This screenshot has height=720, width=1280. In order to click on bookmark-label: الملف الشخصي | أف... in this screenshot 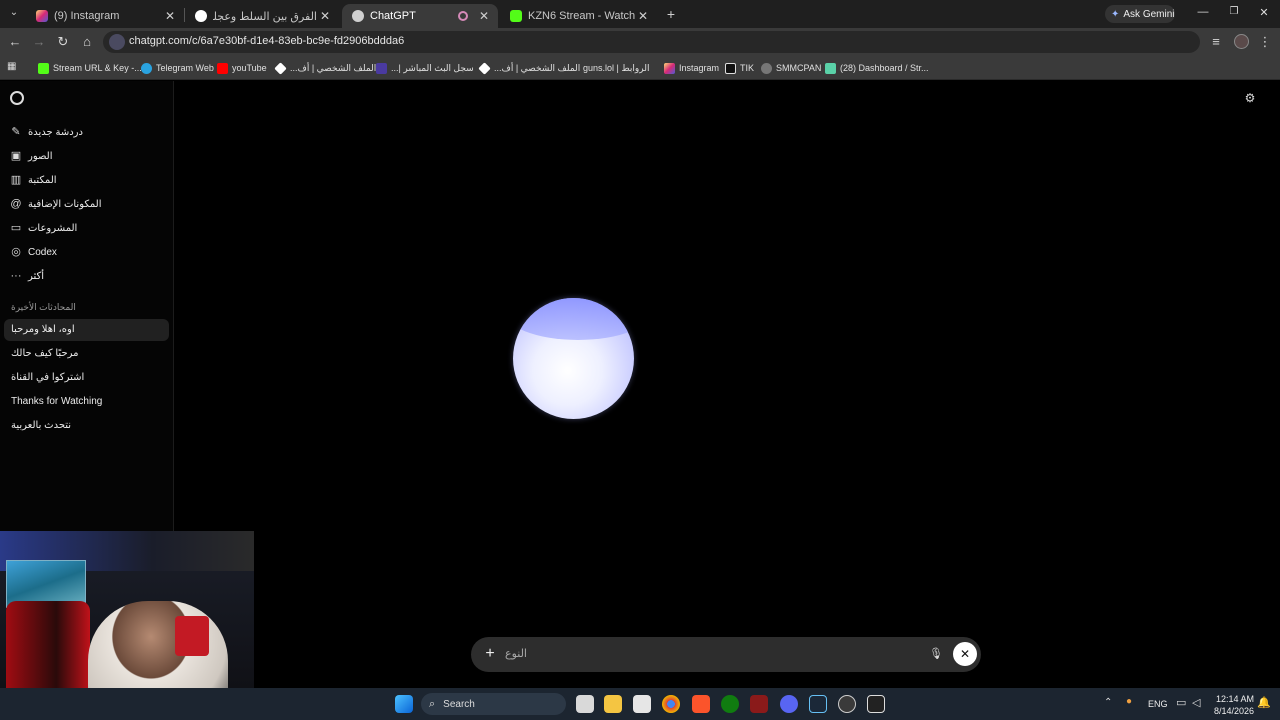, I will do `click(537, 67)`.